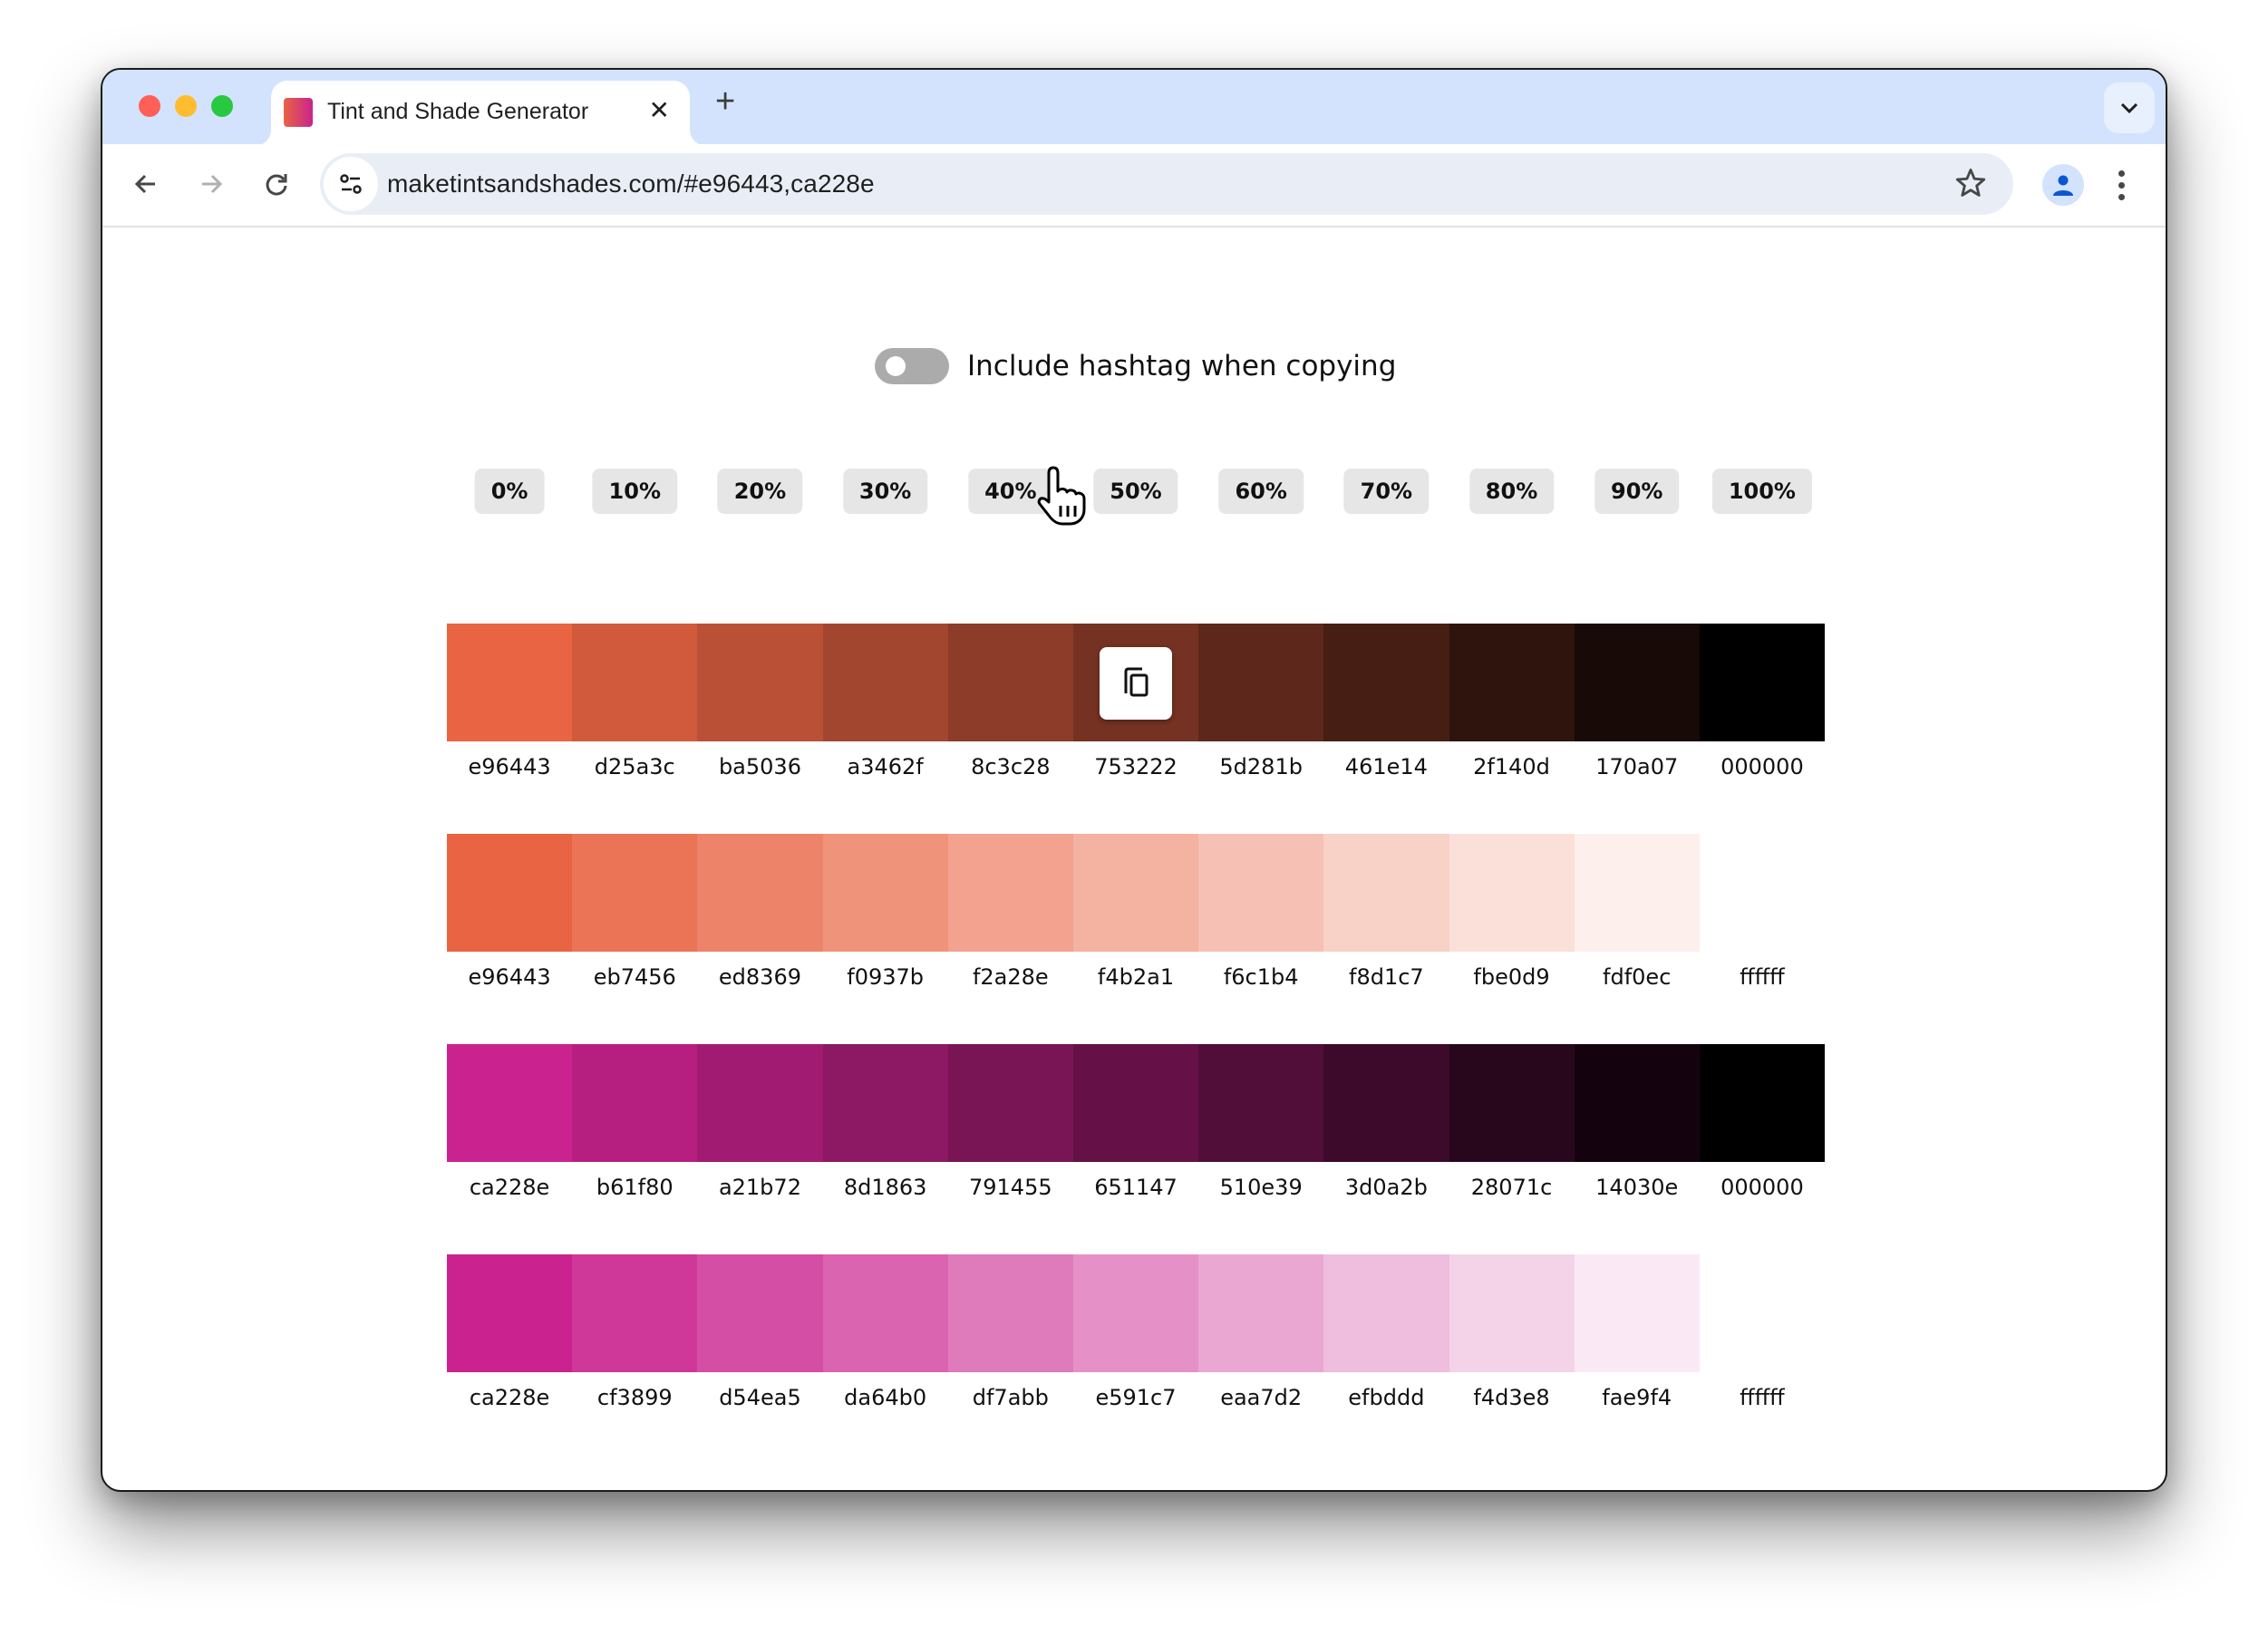 The width and height of the screenshot is (2268, 1626). Describe the element at coordinates (1135, 1397) in the screenshot. I see `color-code: e591c7` at that location.